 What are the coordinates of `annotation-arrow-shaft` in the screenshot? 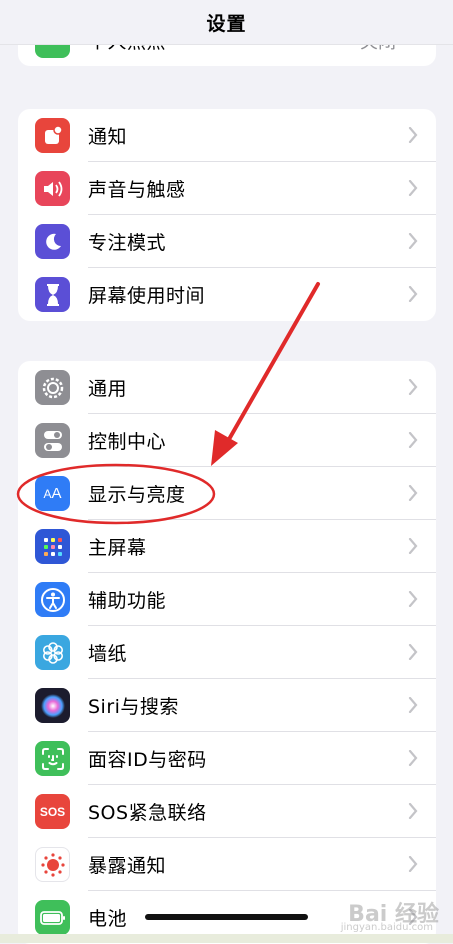 It's located at (271, 366).